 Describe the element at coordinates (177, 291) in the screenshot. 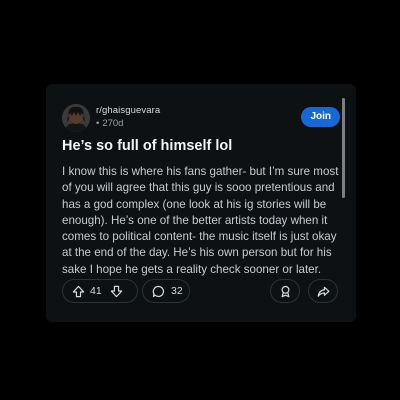

I see `comment-count: 32` at that location.